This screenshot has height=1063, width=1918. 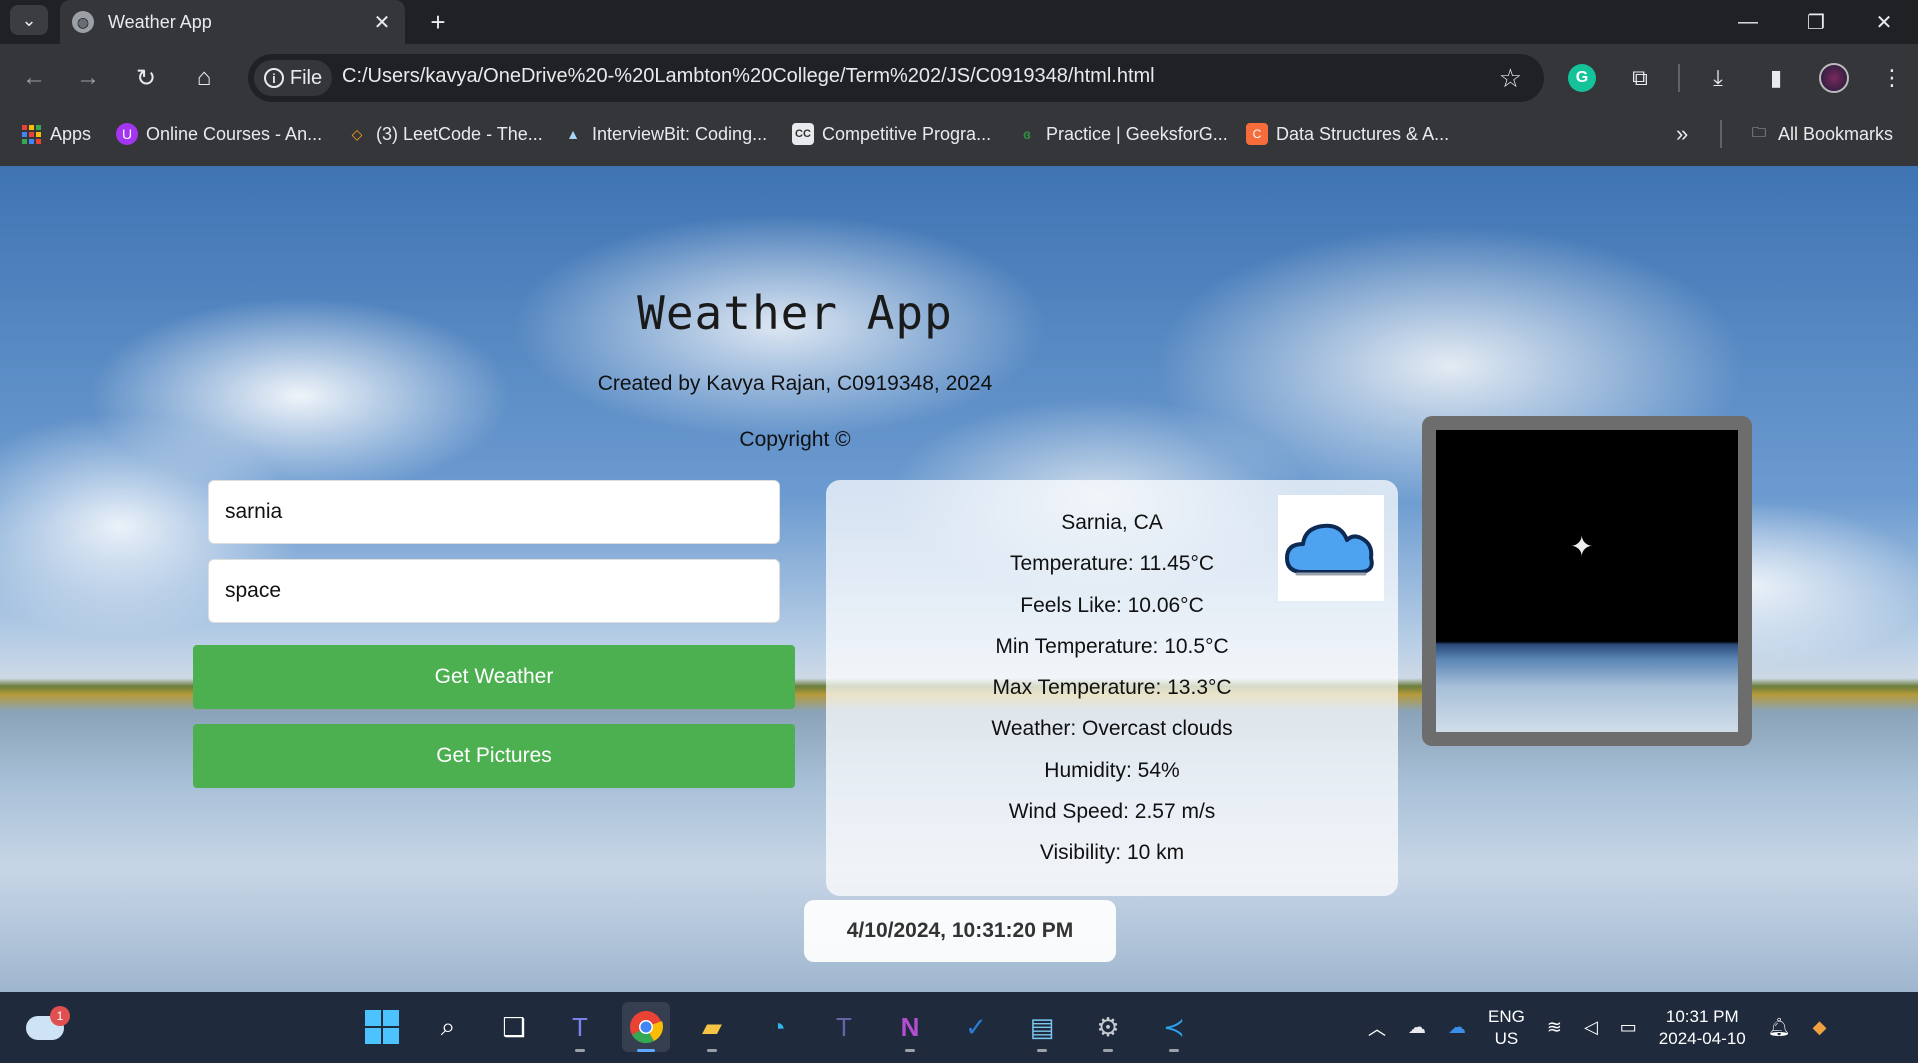 What do you see at coordinates (55, 134) in the screenshot?
I see `bookmark-apps: Apps` at bounding box center [55, 134].